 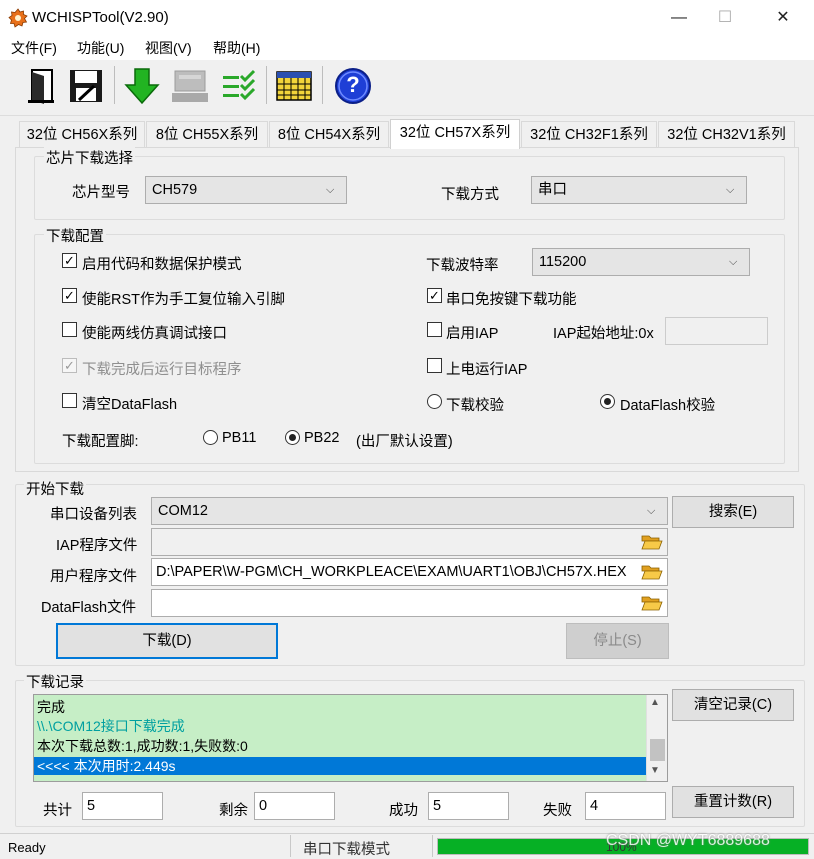 What do you see at coordinates (210, 437) in the screenshot?
I see `pb11-radio` at bounding box center [210, 437].